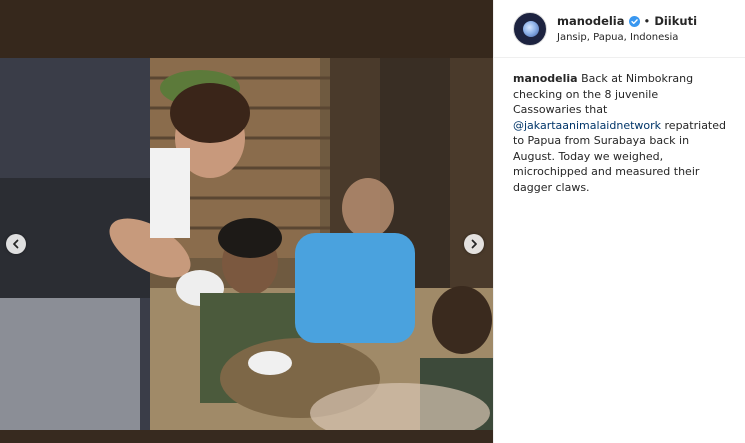 This screenshot has height=443, width=745. What do you see at coordinates (675, 21) in the screenshot?
I see `following-button: Diikuti` at bounding box center [675, 21].